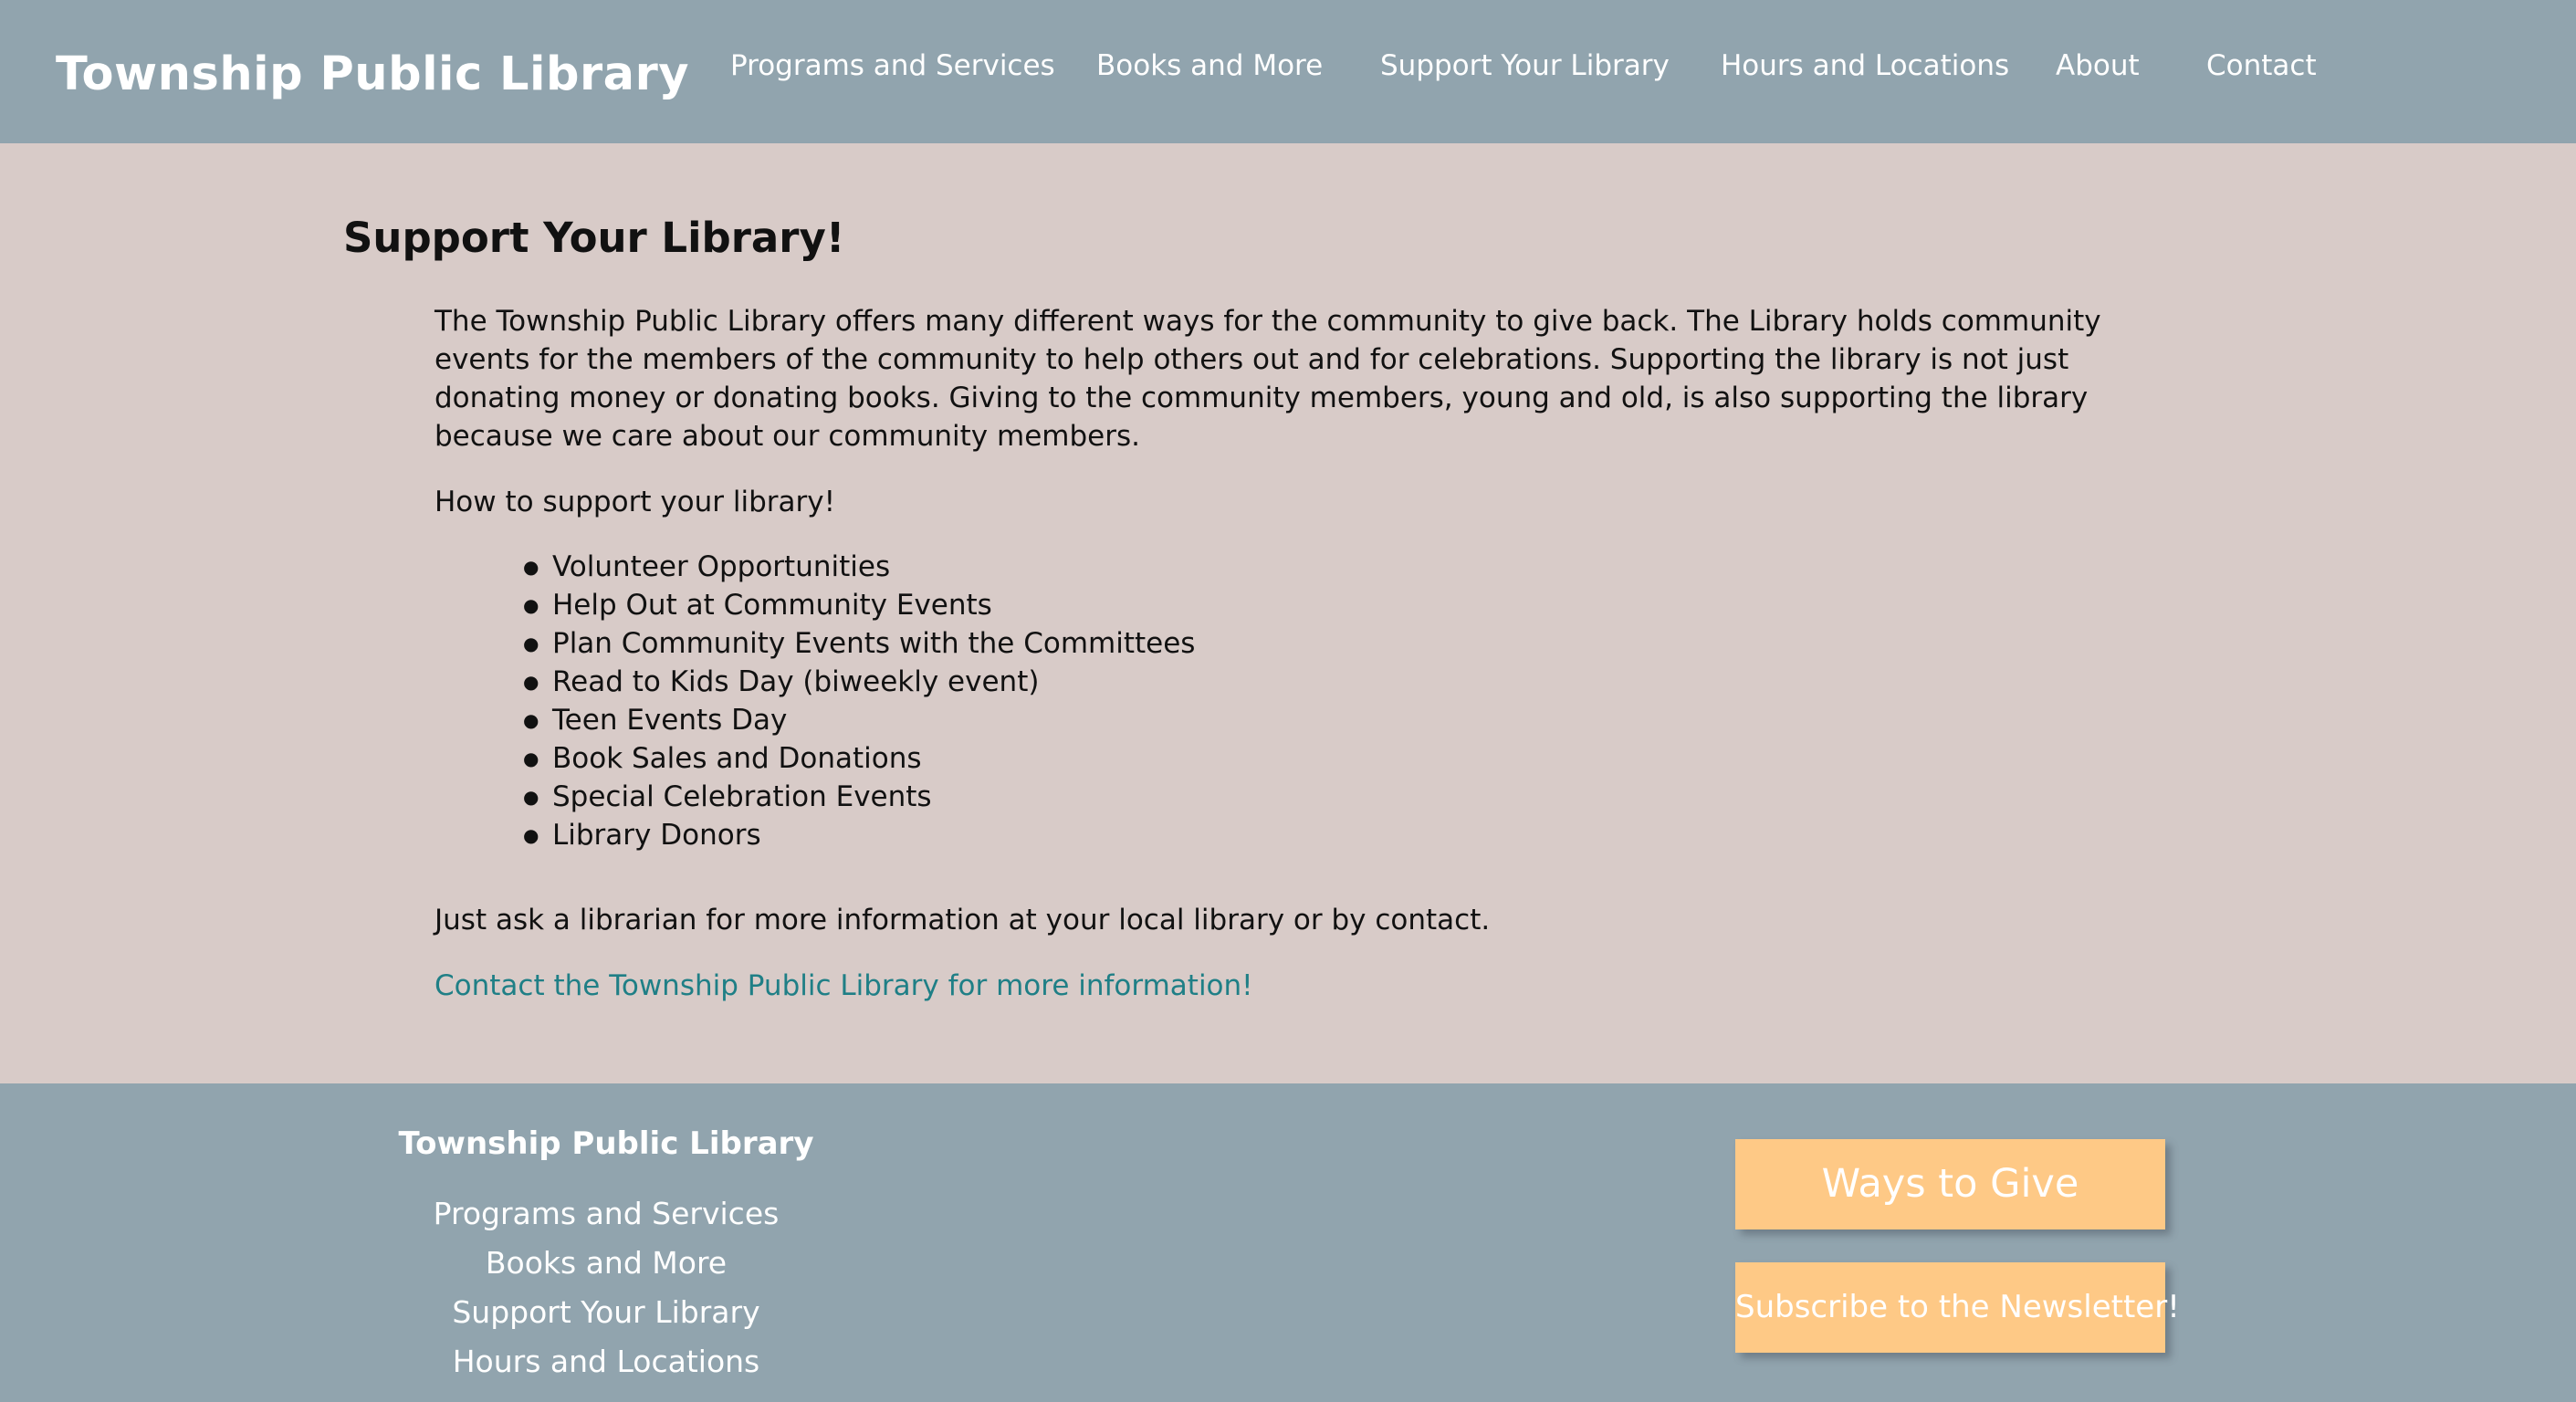 The image size is (2576, 1402). I want to click on list-item: ● Special Celebration Events, so click(859, 797).